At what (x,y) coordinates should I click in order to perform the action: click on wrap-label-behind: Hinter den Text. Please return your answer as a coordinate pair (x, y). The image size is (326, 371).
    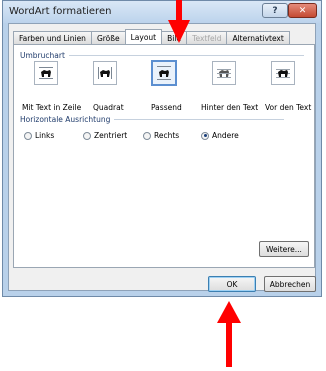
    Looking at the image, I should click on (230, 107).